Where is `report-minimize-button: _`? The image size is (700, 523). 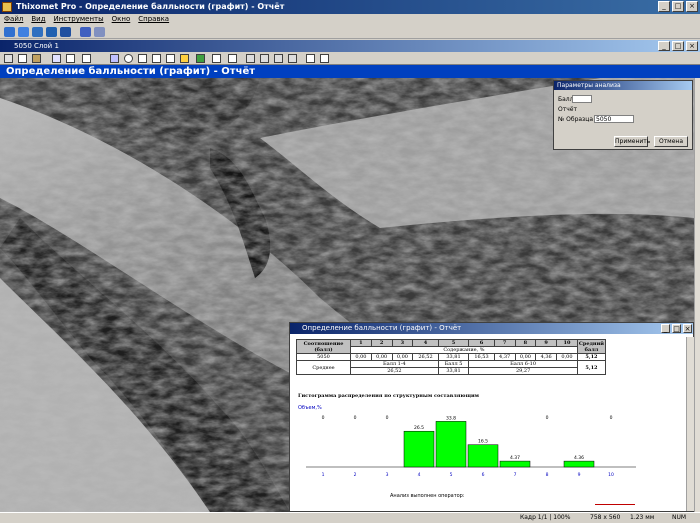 report-minimize-button: _ is located at coordinates (665, 328).